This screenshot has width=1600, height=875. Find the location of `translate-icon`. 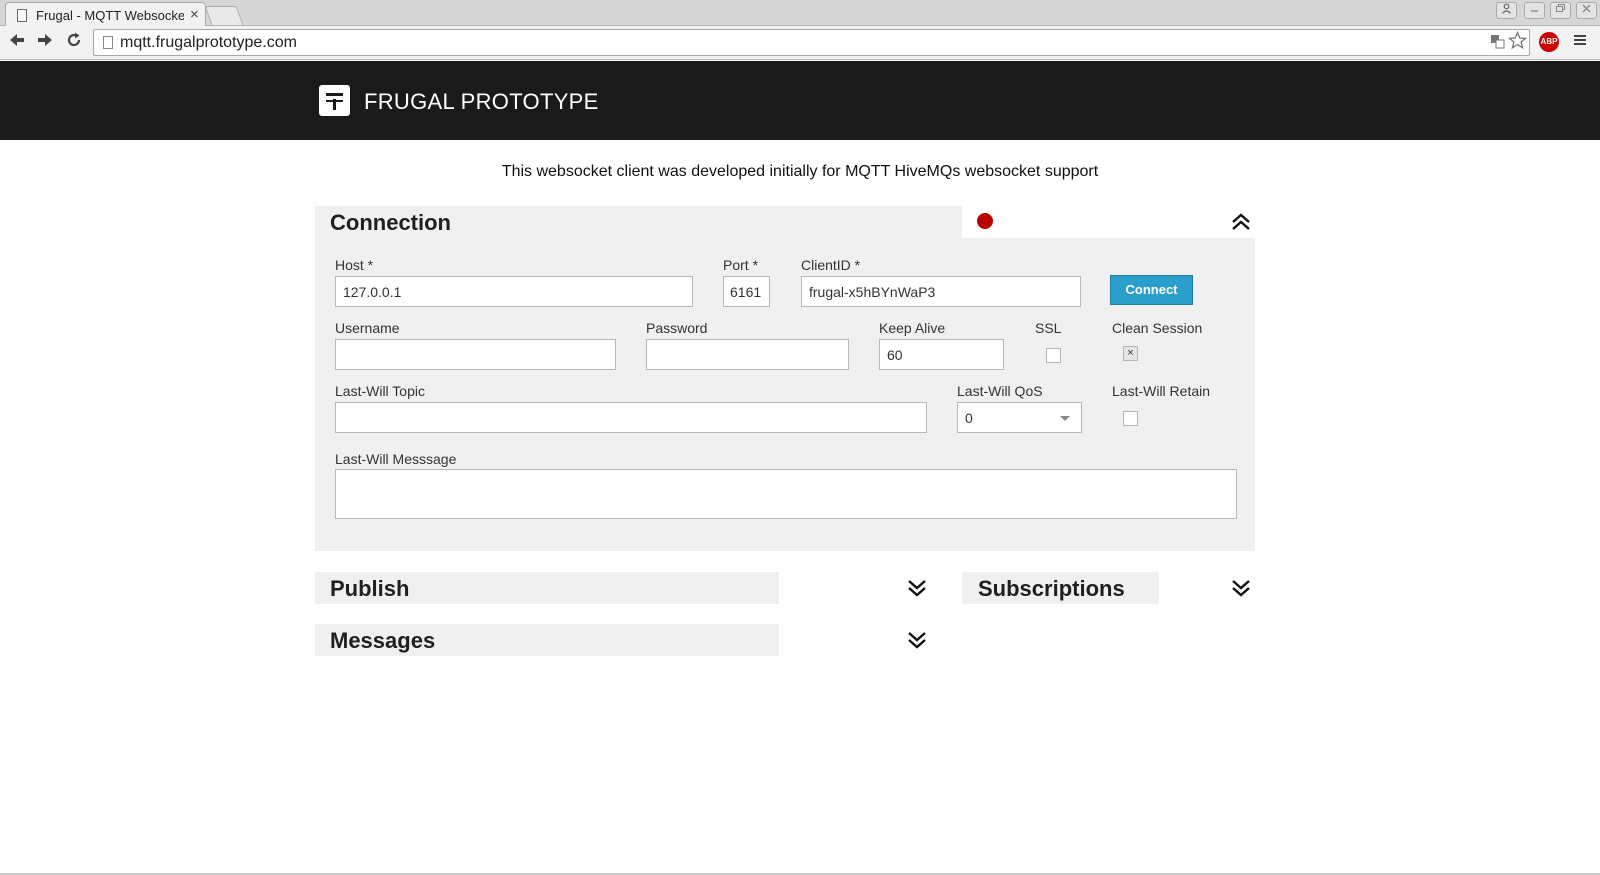

translate-icon is located at coordinates (1497, 41).